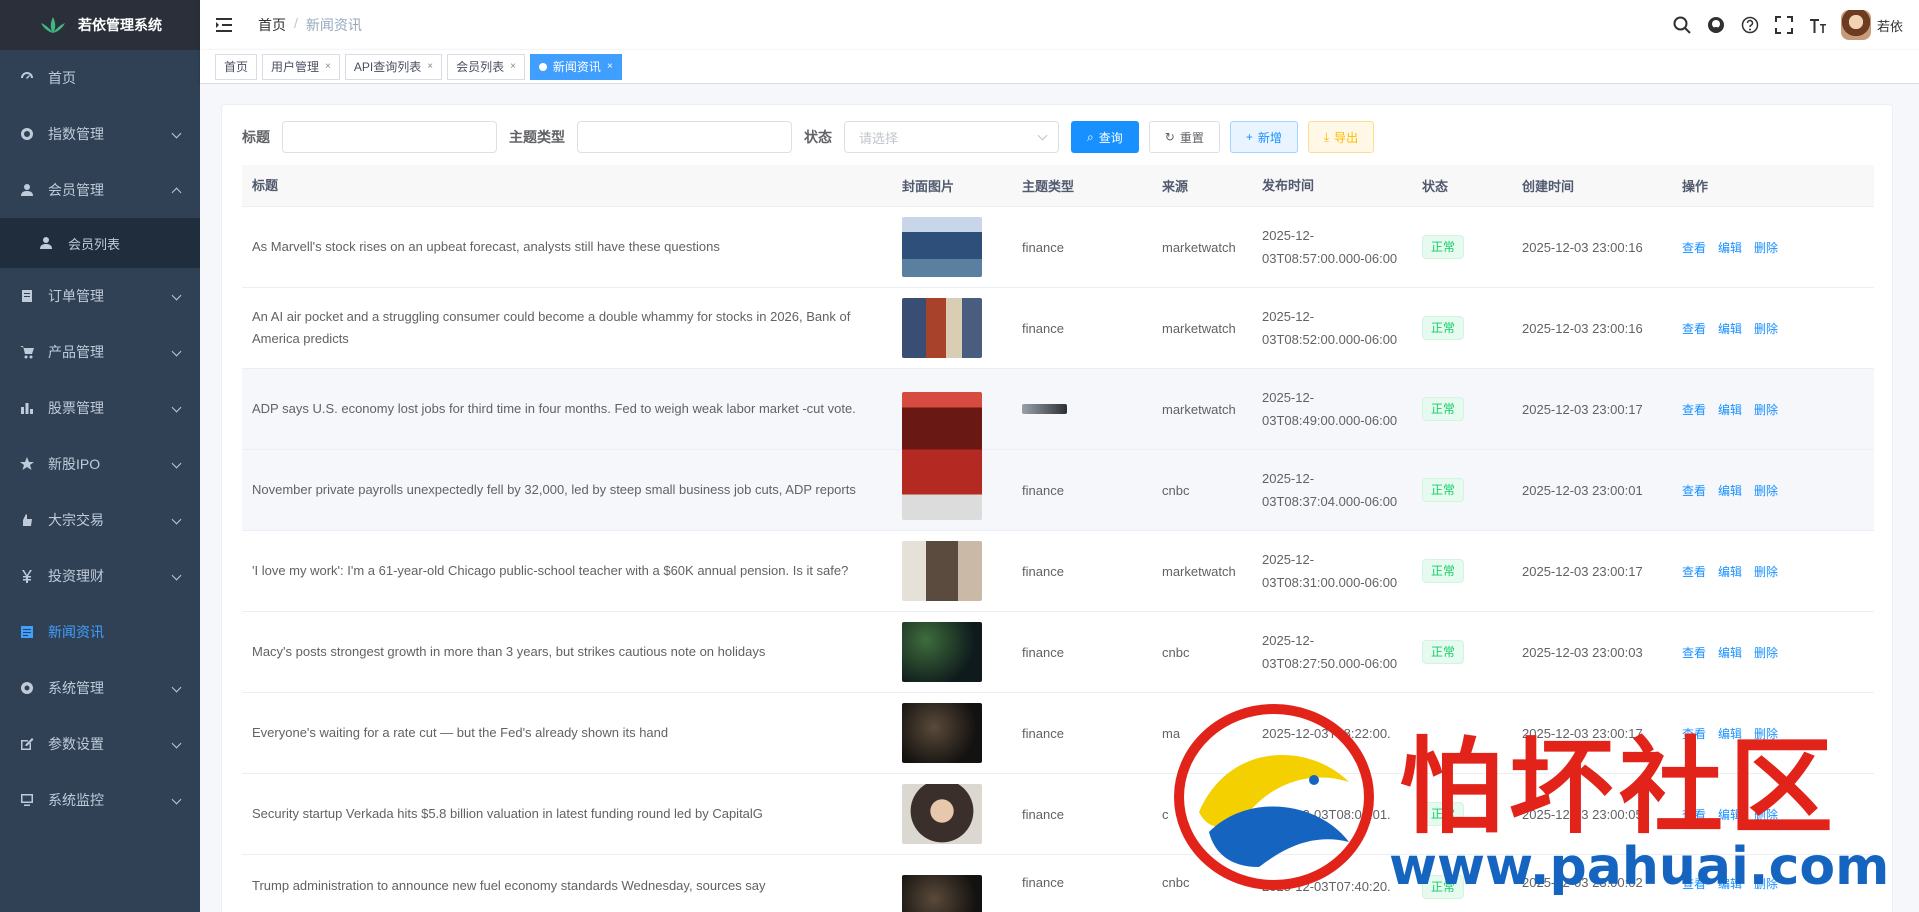 This screenshot has width=1919, height=912. Describe the element at coordinates (1330, 247) in the screenshot. I see `row-pub: 2025-12-03T08:57:00.000-06:00` at that location.